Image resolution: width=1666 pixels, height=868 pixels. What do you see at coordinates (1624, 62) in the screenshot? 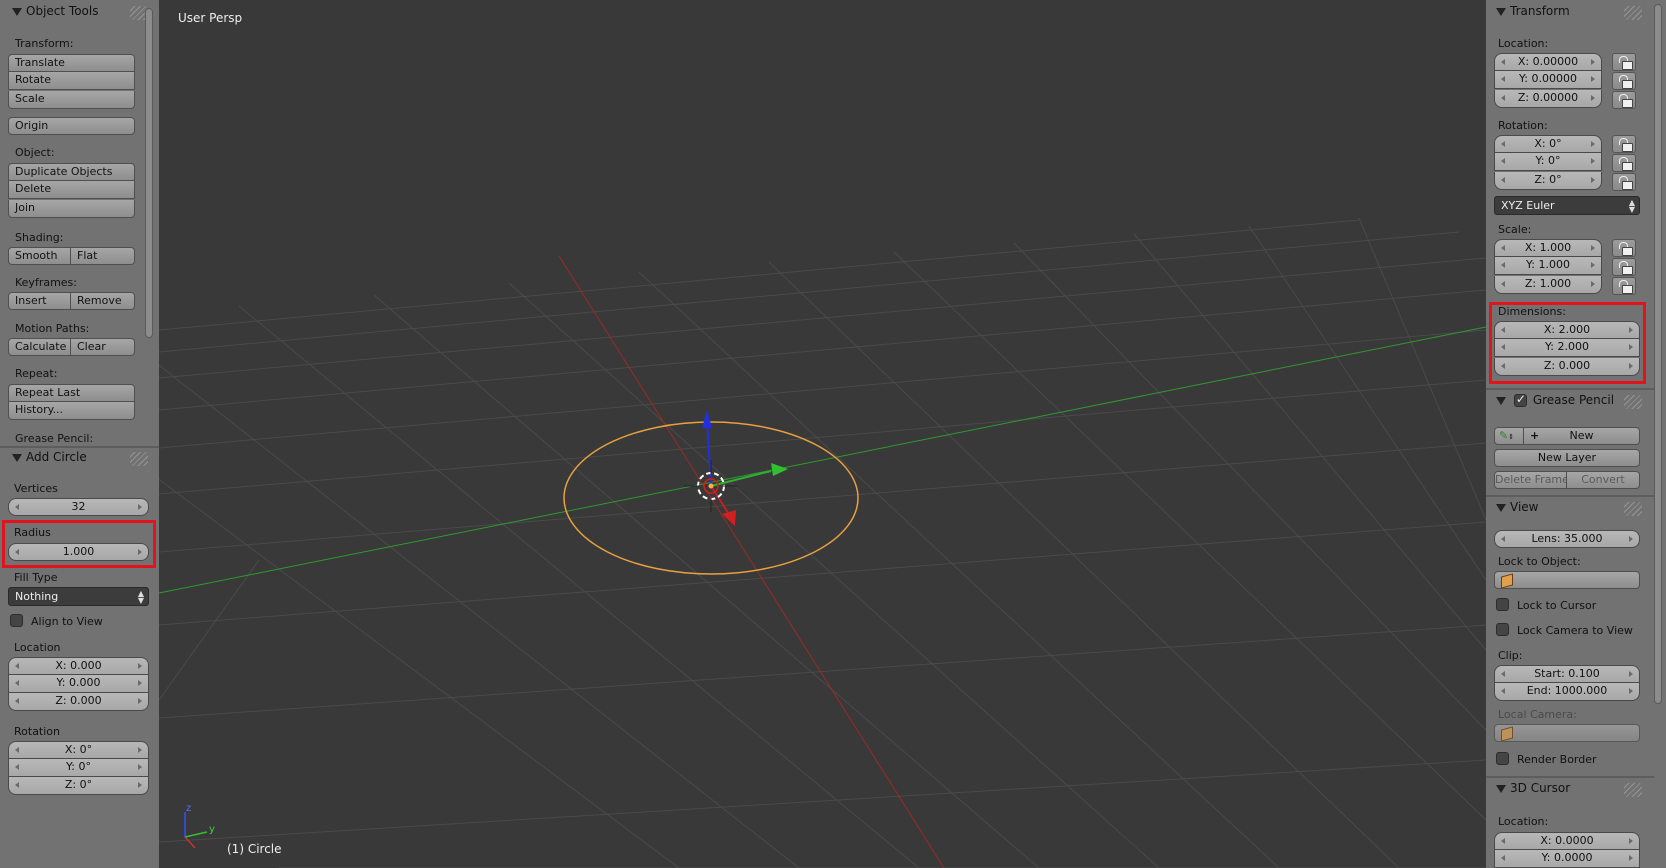
I see `lock-location-x-icon` at bounding box center [1624, 62].